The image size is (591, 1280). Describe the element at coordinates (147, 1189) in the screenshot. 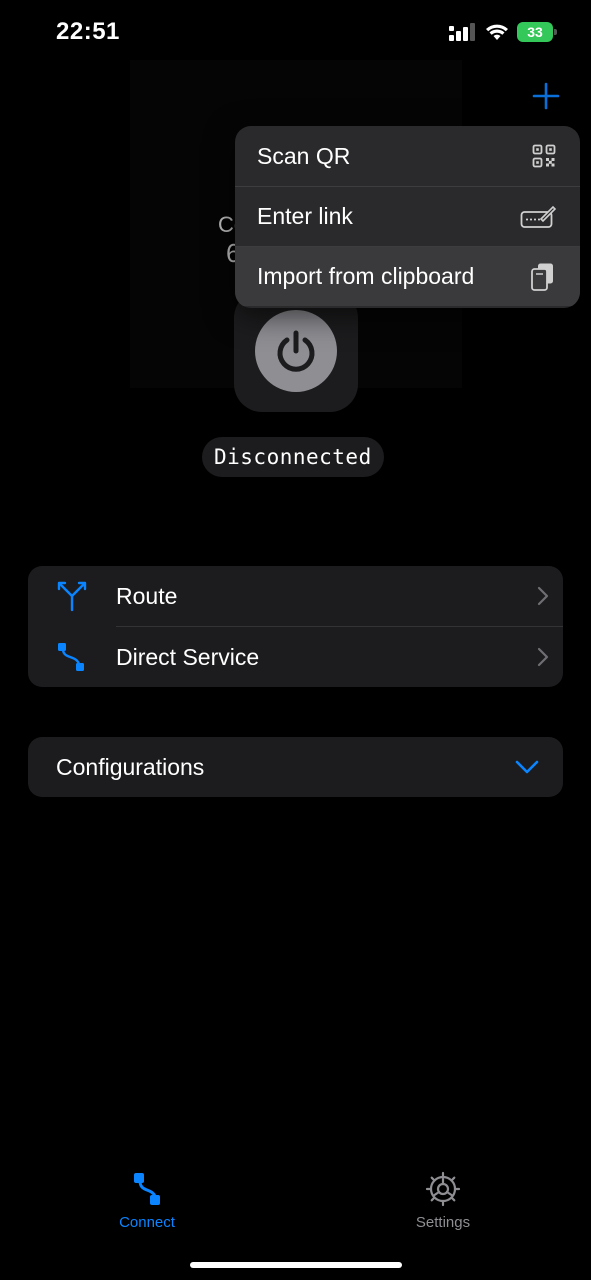

I see `connect-path-icon` at that location.